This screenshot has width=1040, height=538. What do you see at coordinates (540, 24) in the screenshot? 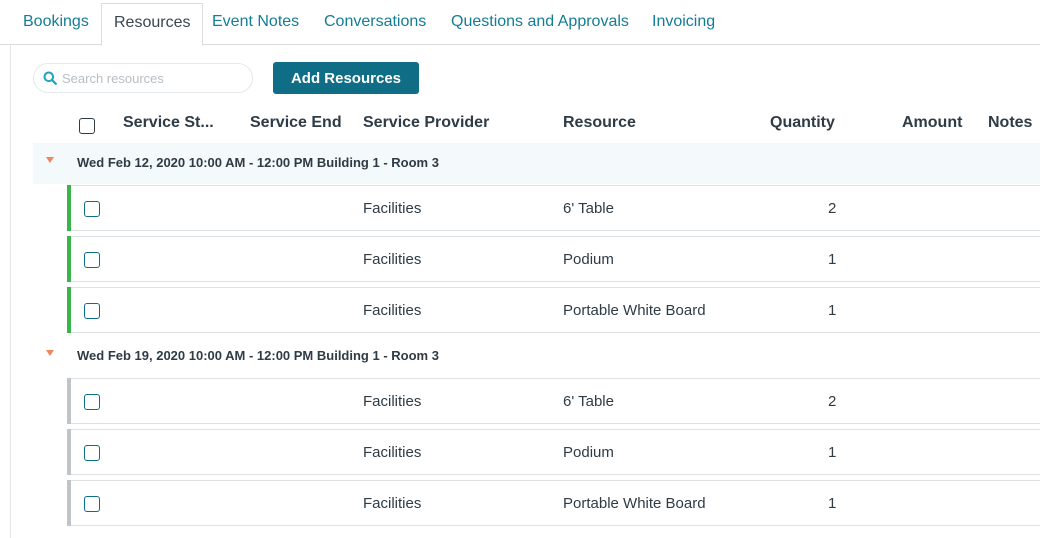
I see `tab-questions-and-approvals: Questions and Approvals` at bounding box center [540, 24].